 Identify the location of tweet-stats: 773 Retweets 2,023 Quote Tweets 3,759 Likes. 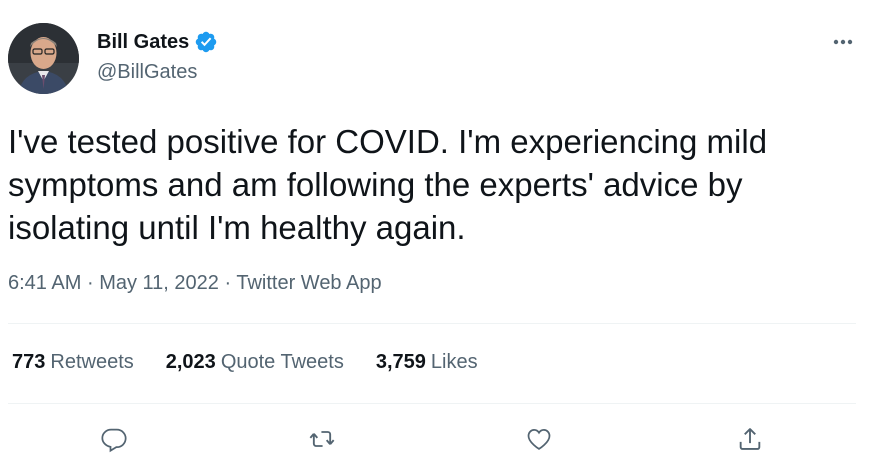
(261, 362).